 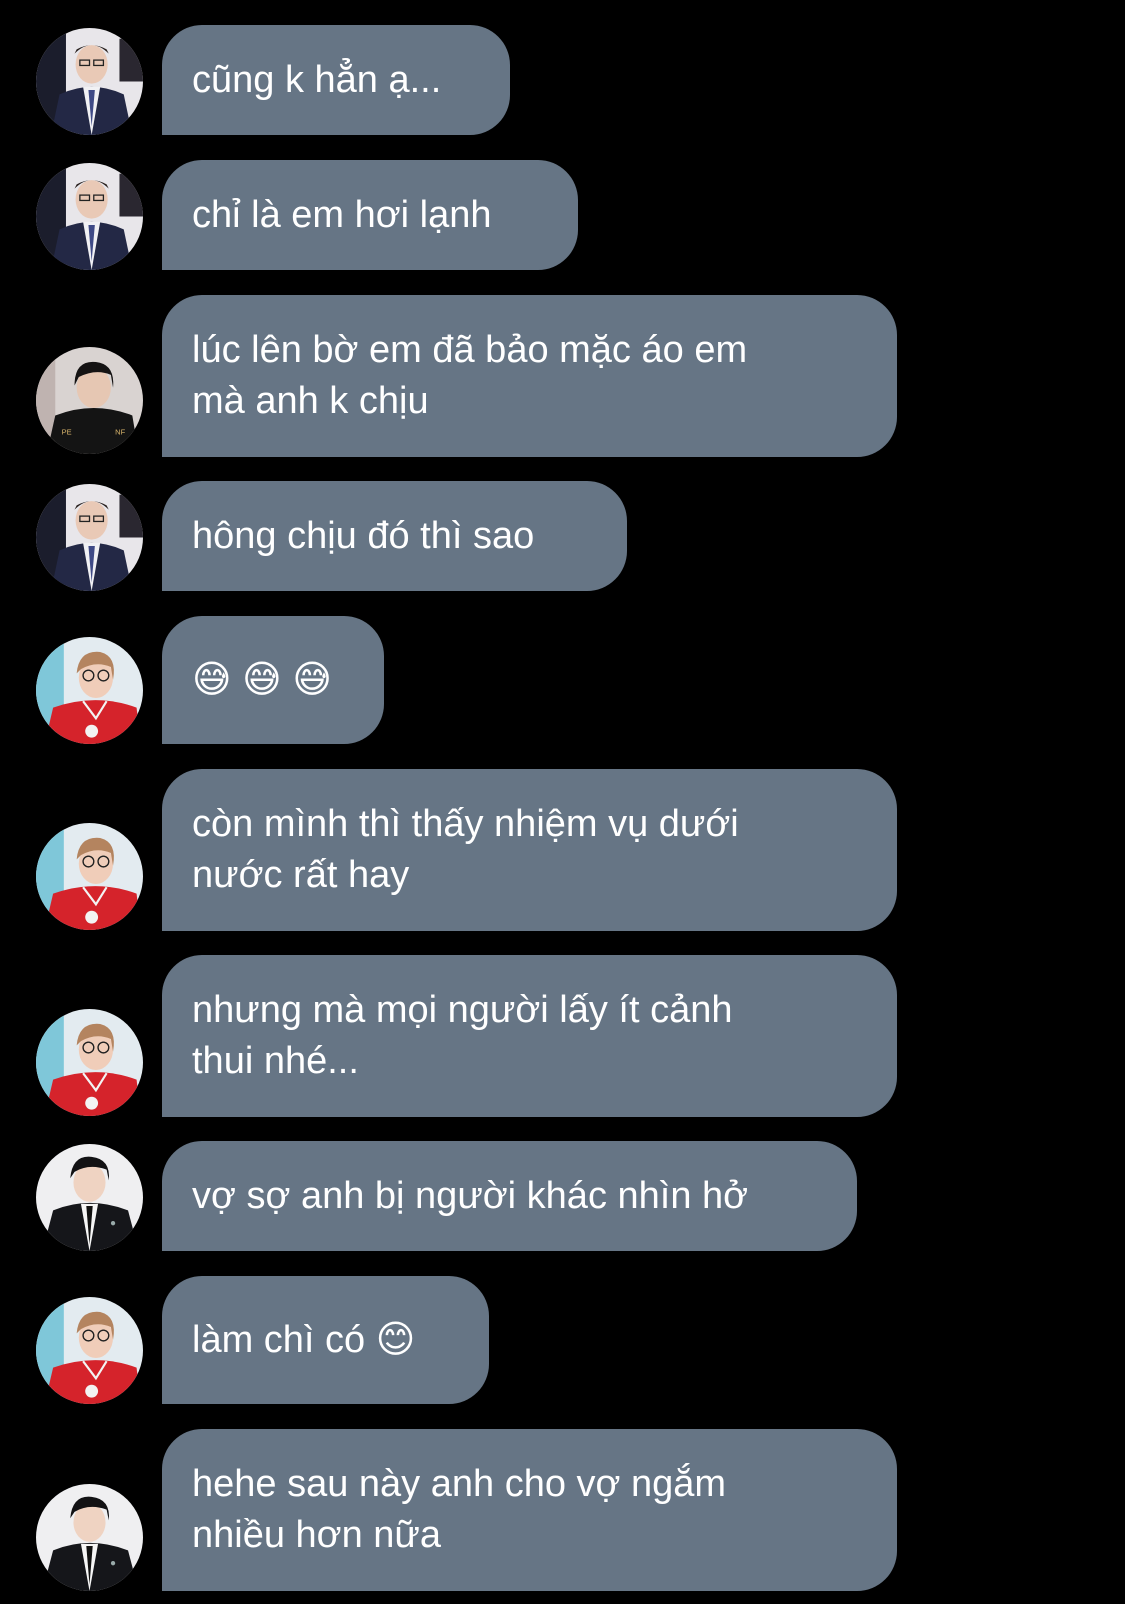 What do you see at coordinates (304, 1339) in the screenshot?
I see `message-text: làm chì có 😊` at bounding box center [304, 1339].